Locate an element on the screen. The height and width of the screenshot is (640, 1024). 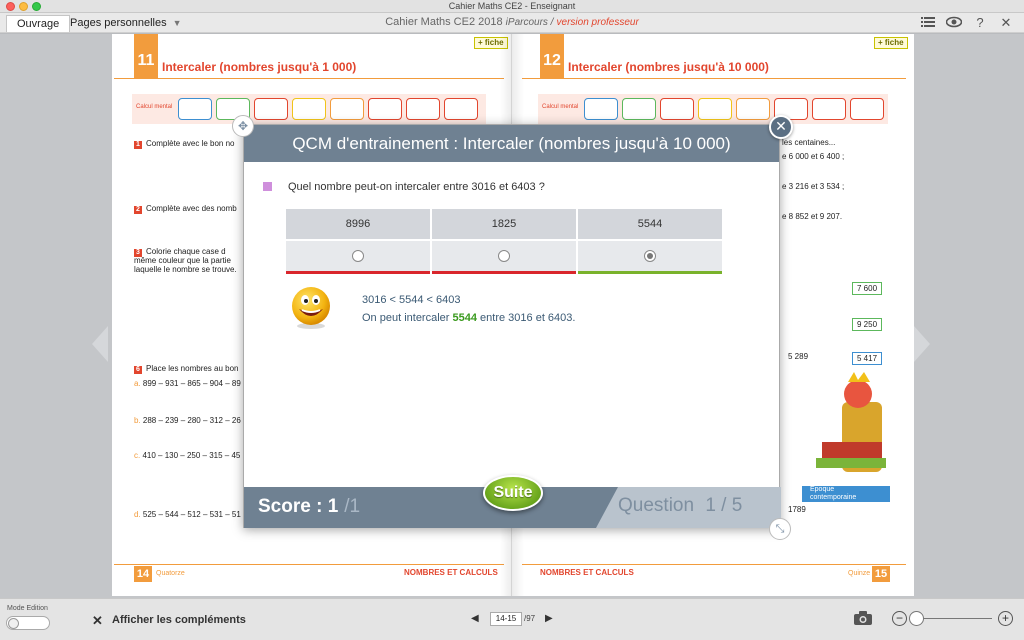
exercise-6c-text: 410 – 130 – 250 – 315 – 45 is located at coordinates (191, 455).